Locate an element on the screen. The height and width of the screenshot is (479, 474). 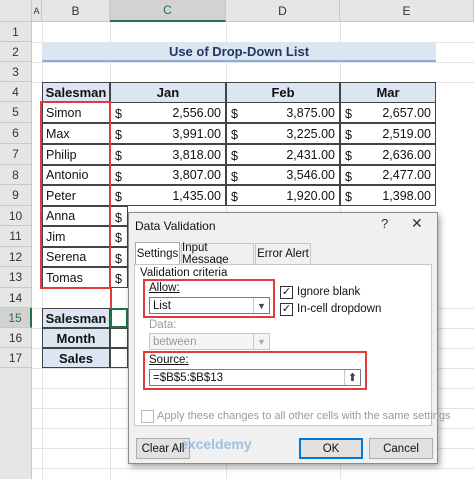
column-label: D is located at coordinates (282, 10).